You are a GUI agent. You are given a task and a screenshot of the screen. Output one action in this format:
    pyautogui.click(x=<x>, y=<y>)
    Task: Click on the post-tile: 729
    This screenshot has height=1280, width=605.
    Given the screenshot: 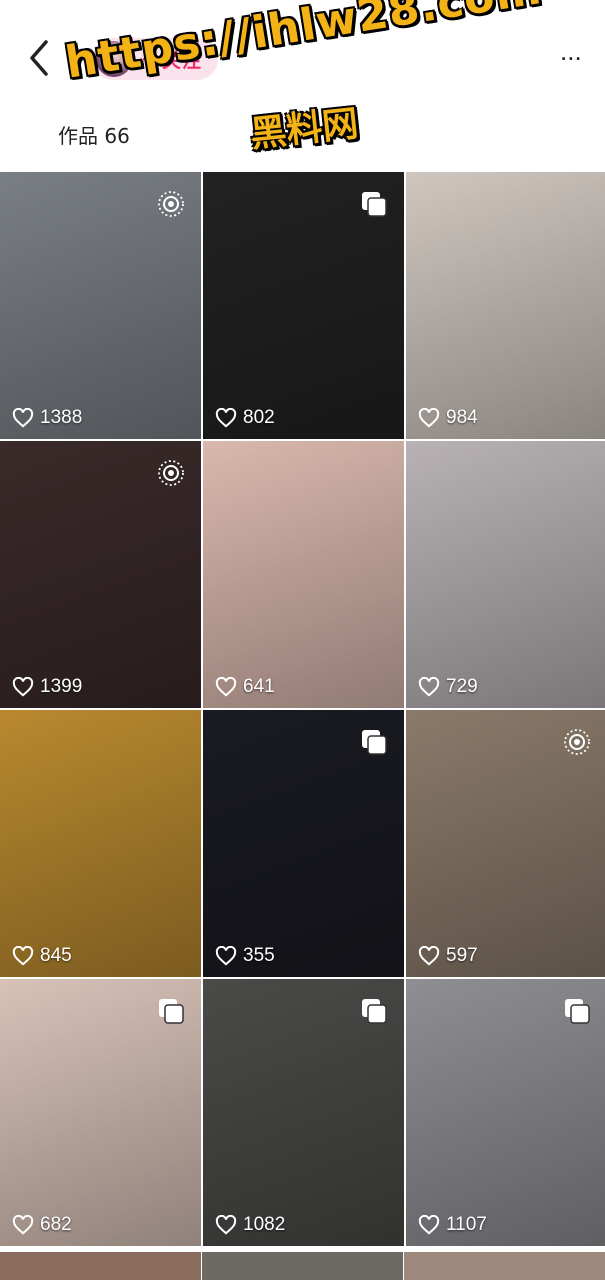 What is the action you would take?
    pyautogui.click(x=505, y=574)
    